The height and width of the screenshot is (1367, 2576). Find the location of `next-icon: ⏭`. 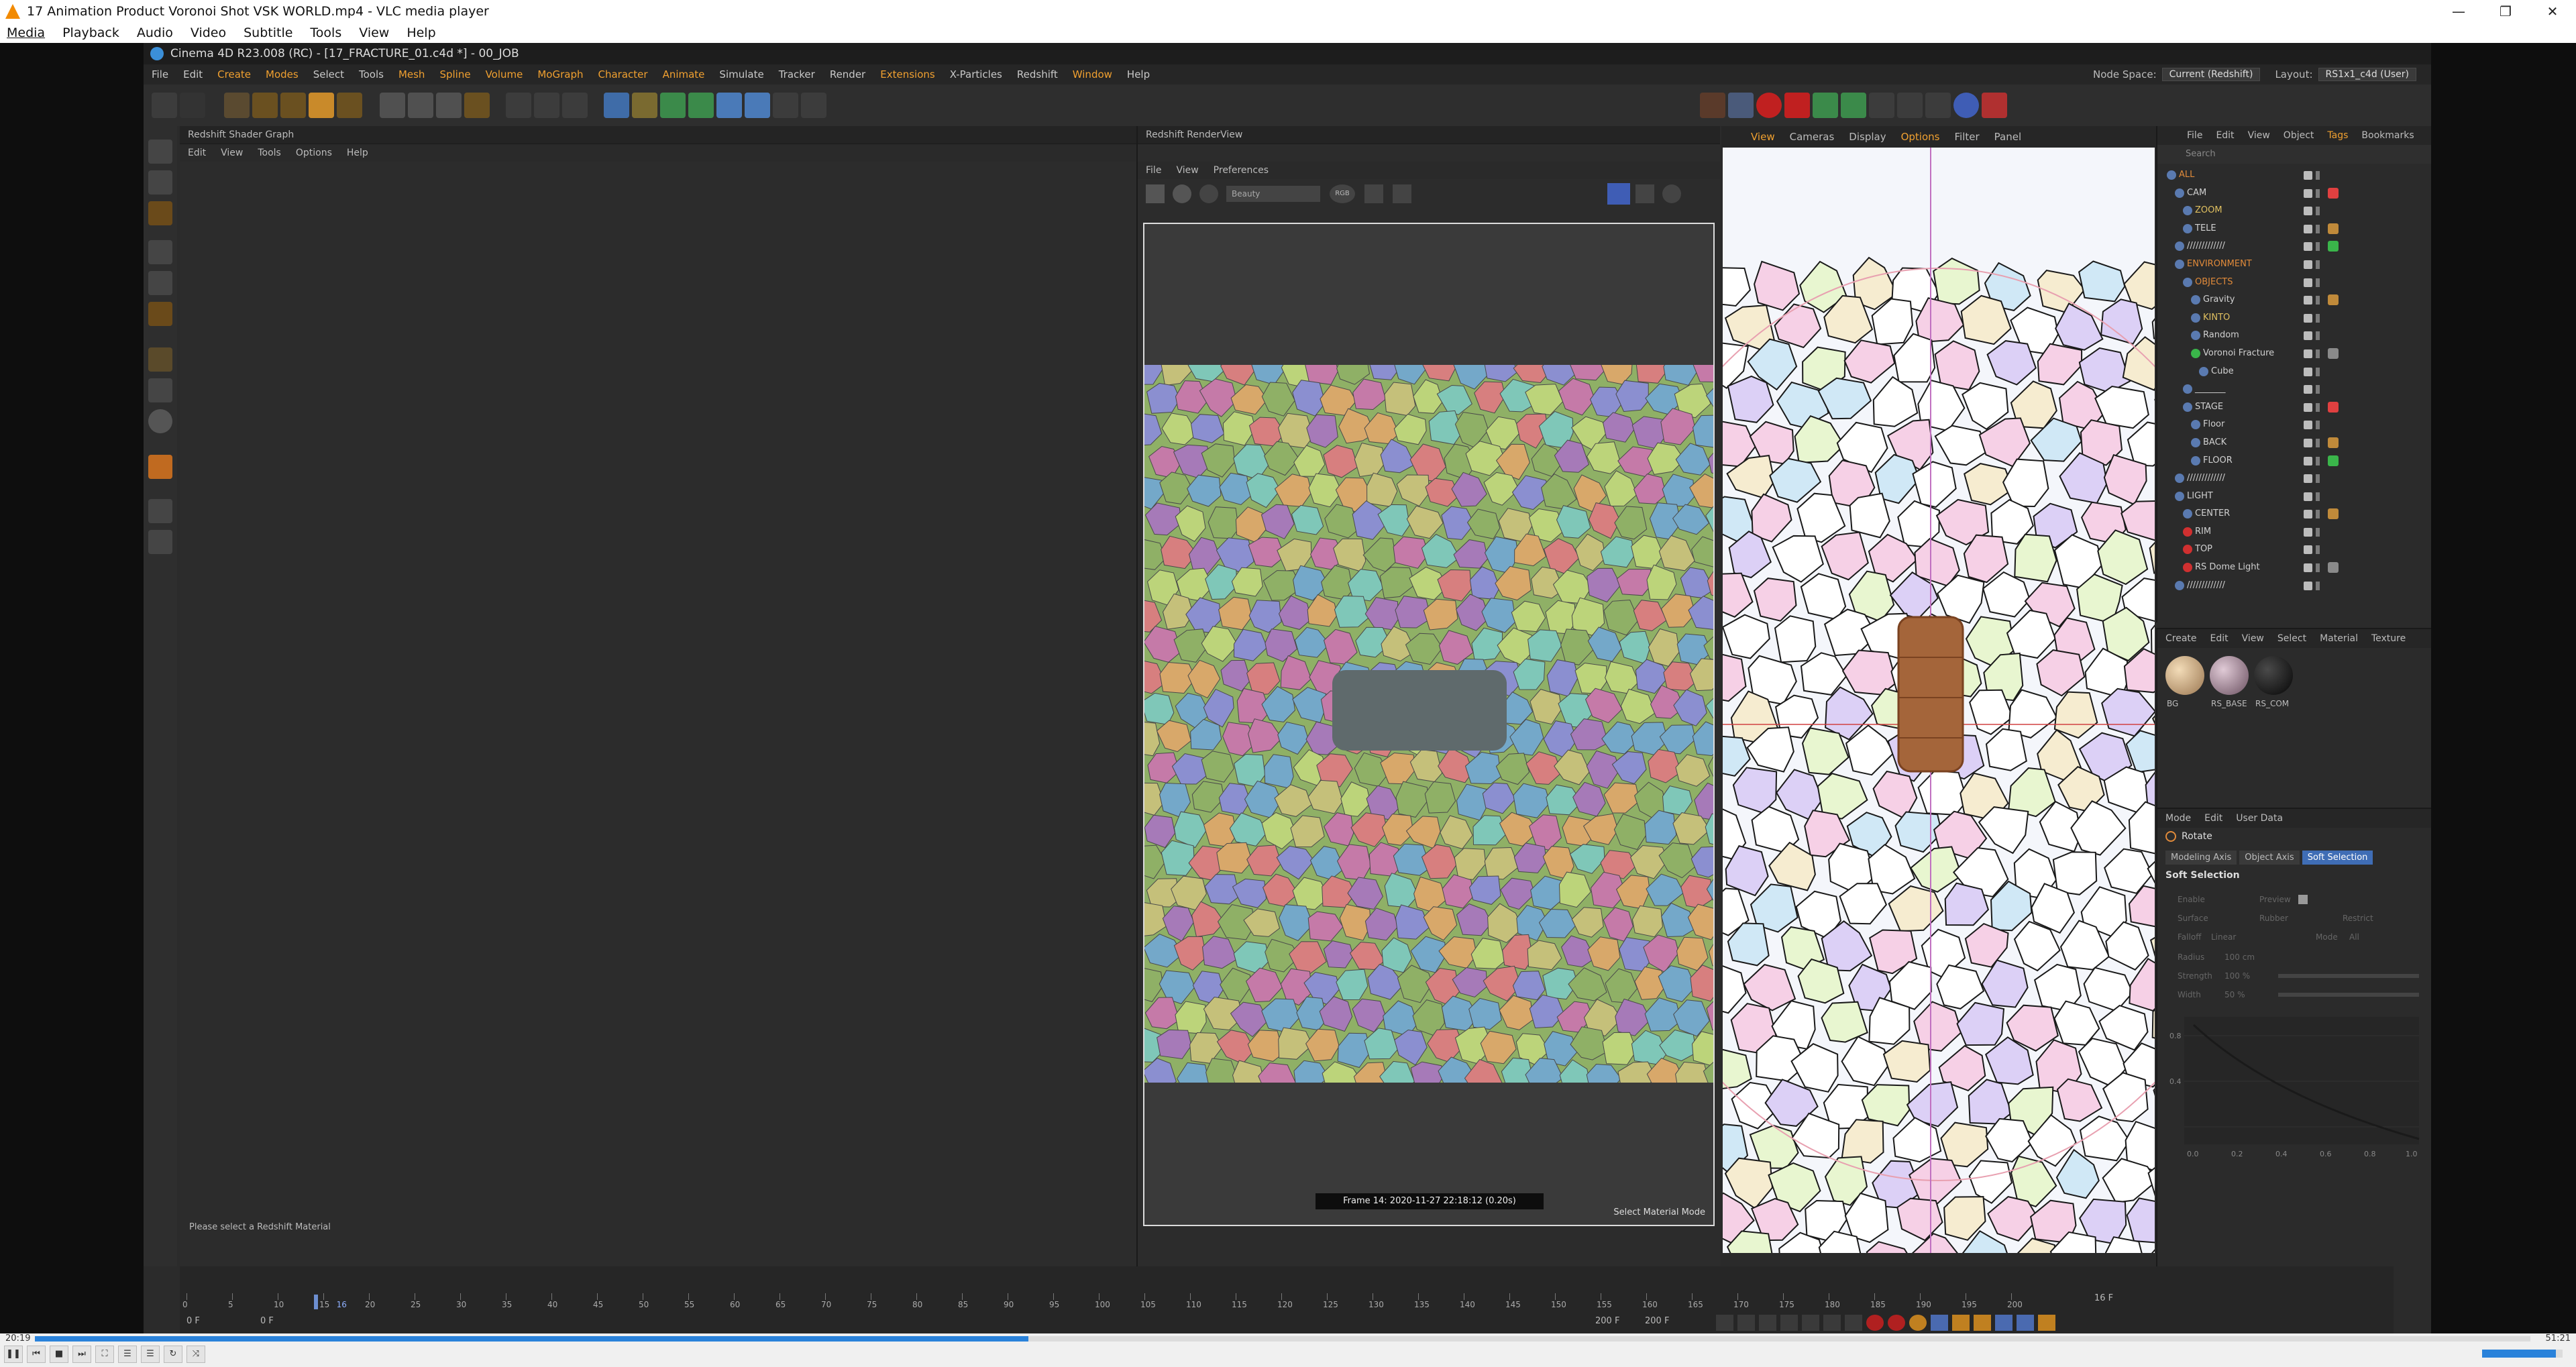

next-icon: ⏭ is located at coordinates (81, 1354).